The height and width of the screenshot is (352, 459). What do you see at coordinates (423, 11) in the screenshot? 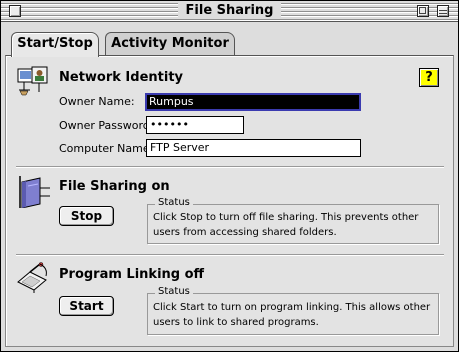
I see `zoom-box-button` at bounding box center [423, 11].